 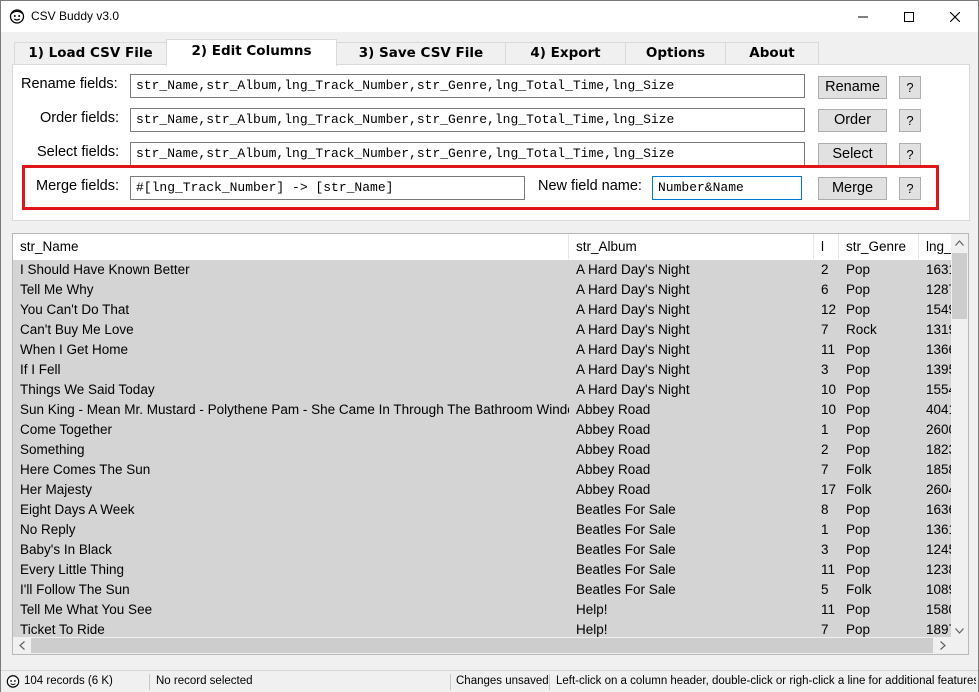 I want to click on table-cell: No Reply, so click(x=48, y=529).